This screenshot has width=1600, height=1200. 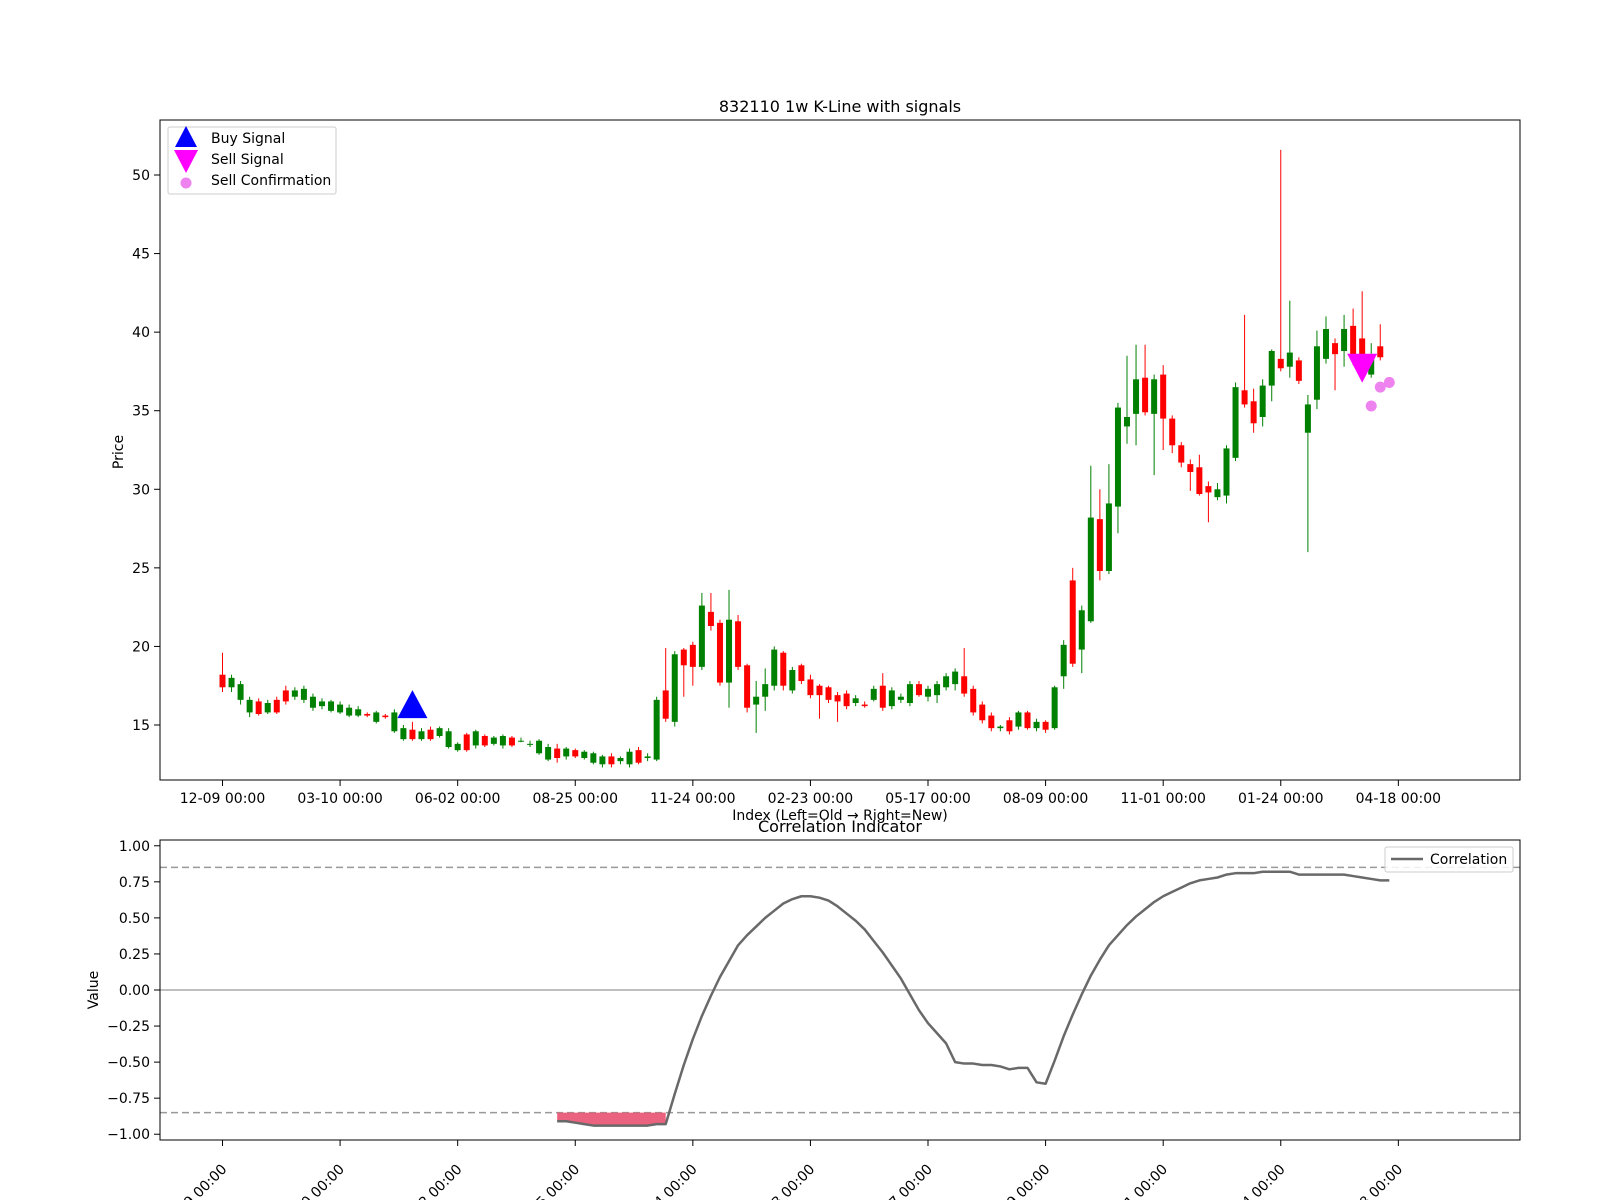 What do you see at coordinates (128, 1135) in the screenshot?
I see `y-tick-label: −1.00` at bounding box center [128, 1135].